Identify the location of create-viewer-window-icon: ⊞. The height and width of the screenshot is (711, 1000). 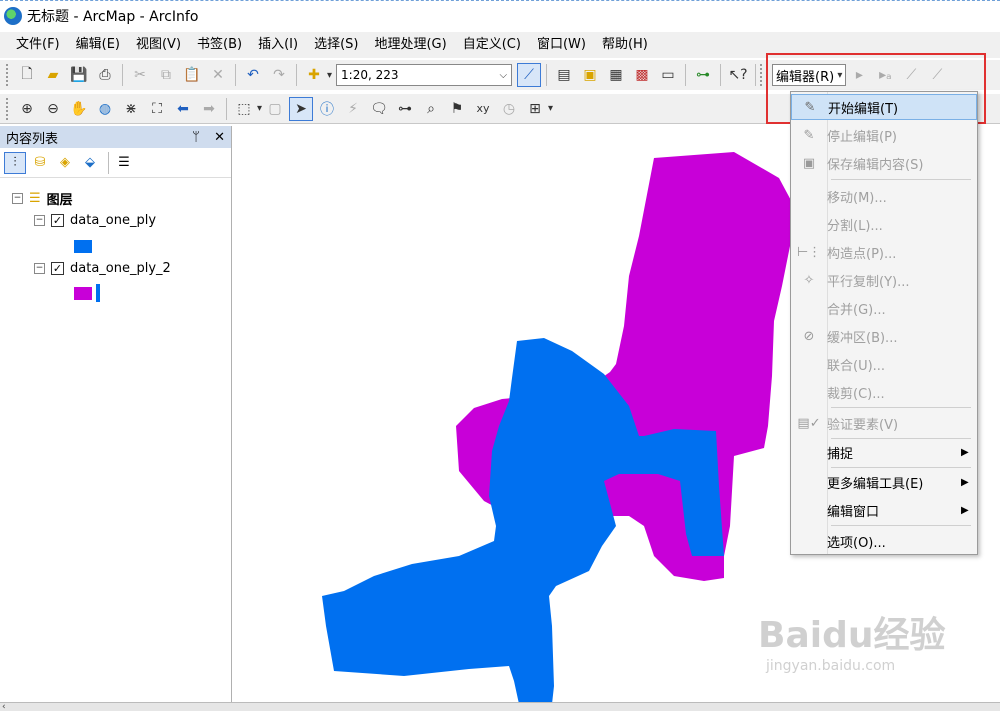
(535, 109).